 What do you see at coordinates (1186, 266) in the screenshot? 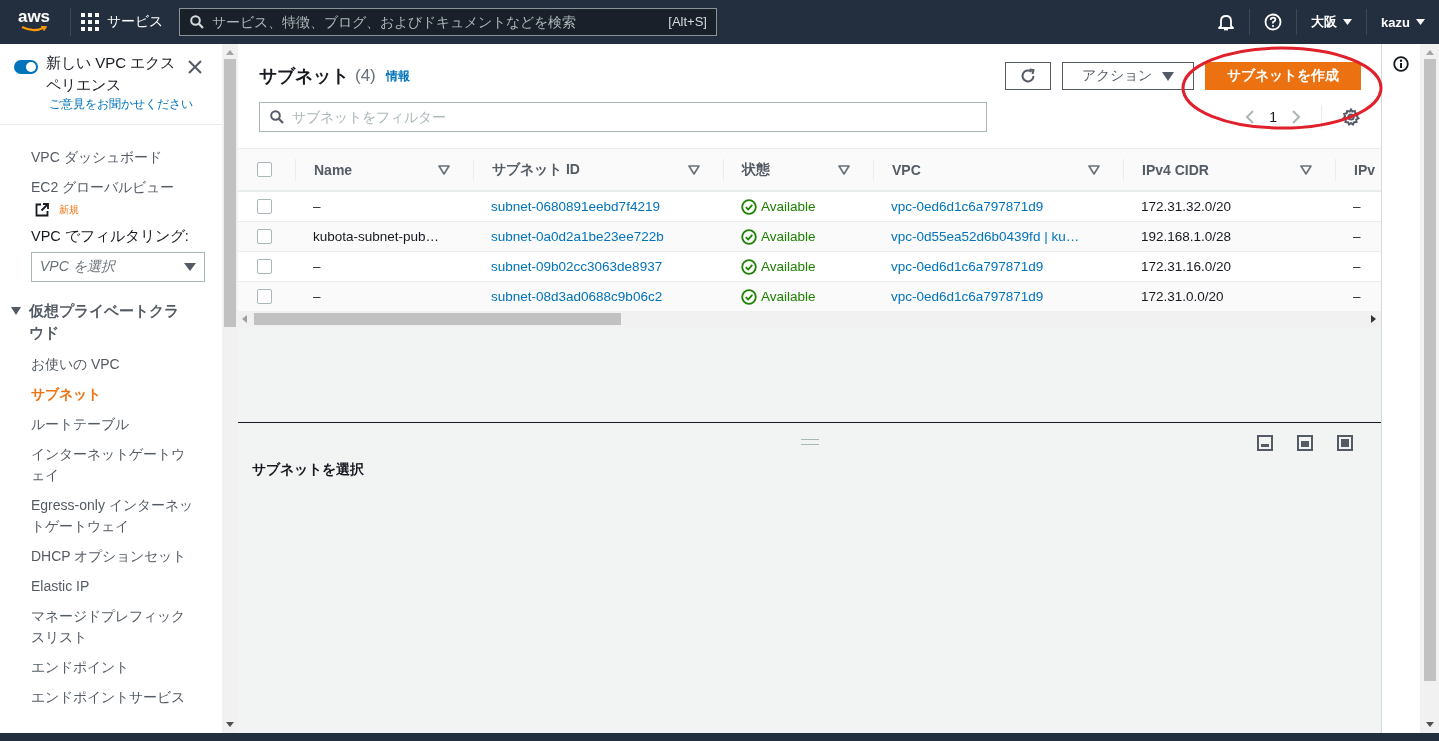
I see `table-cell: 172.31.16.0/20` at bounding box center [1186, 266].